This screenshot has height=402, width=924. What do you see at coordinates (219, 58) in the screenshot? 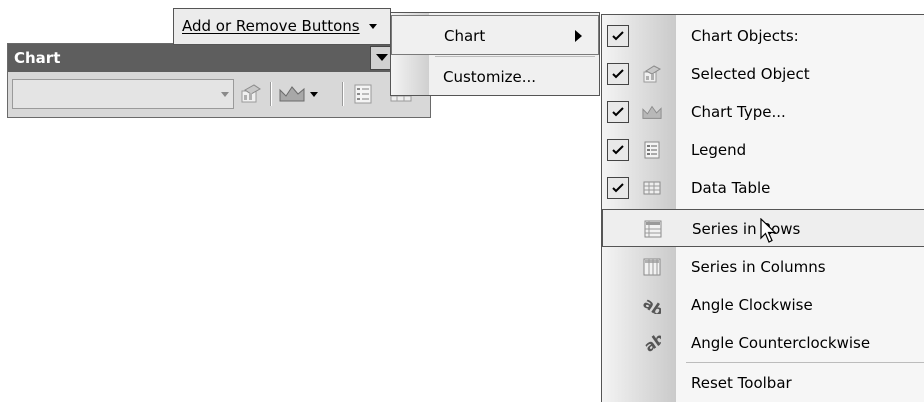
I see `toolbar-title: Chart` at bounding box center [219, 58].